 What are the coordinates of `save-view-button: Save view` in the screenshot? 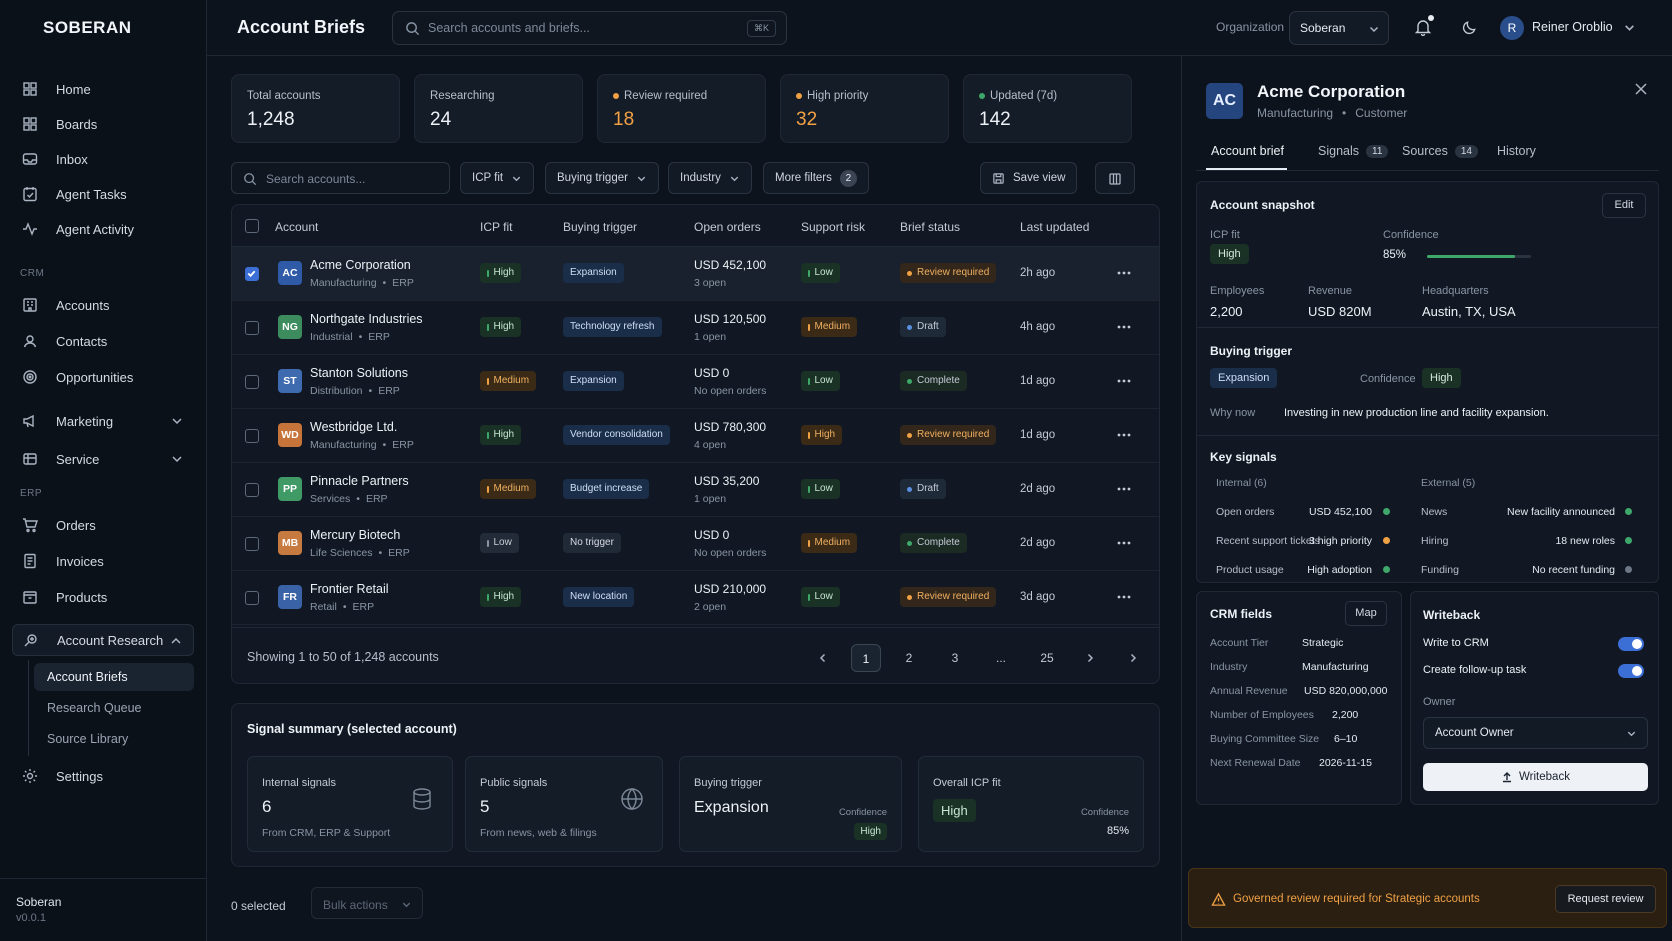 It's located at (1029, 178).